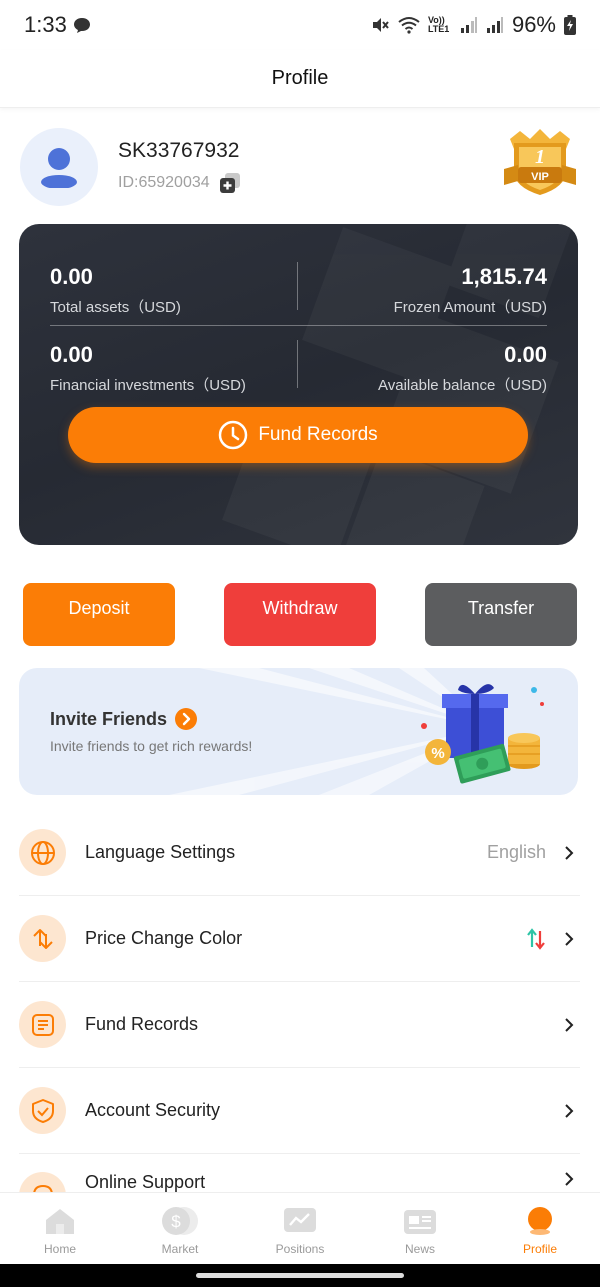 The height and width of the screenshot is (1287, 600). What do you see at coordinates (160, 852) in the screenshot?
I see `menu-item-label: Language Settings` at bounding box center [160, 852].